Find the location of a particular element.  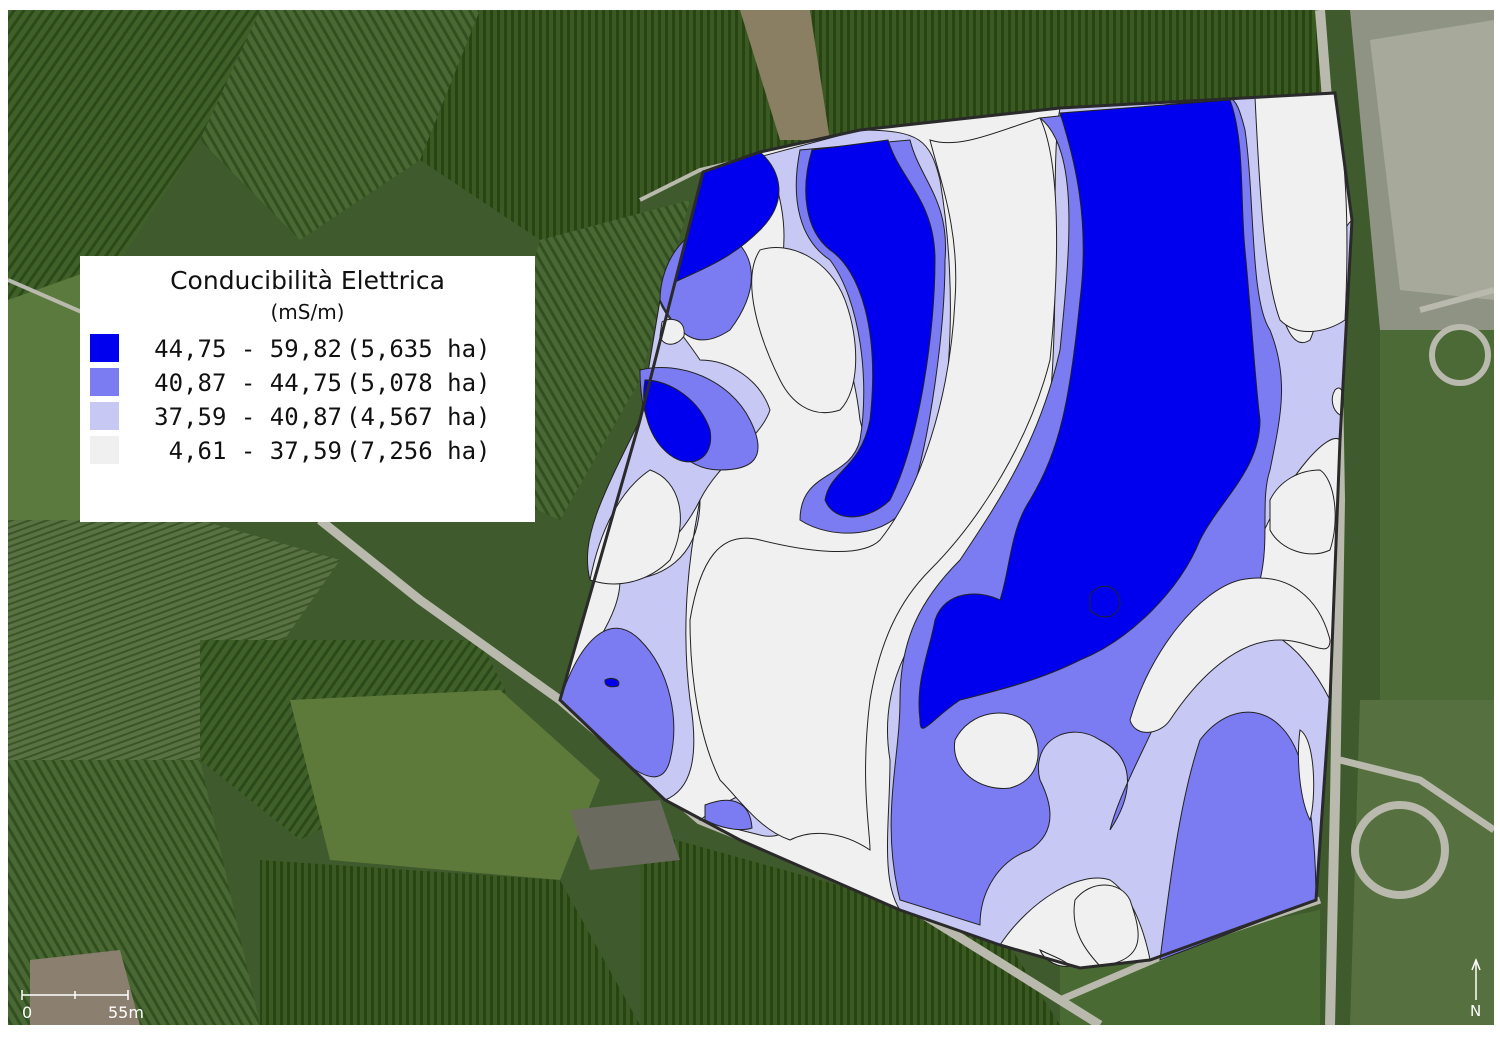

legend-range: 44,75 - 59,82 is located at coordinates (248, 349).